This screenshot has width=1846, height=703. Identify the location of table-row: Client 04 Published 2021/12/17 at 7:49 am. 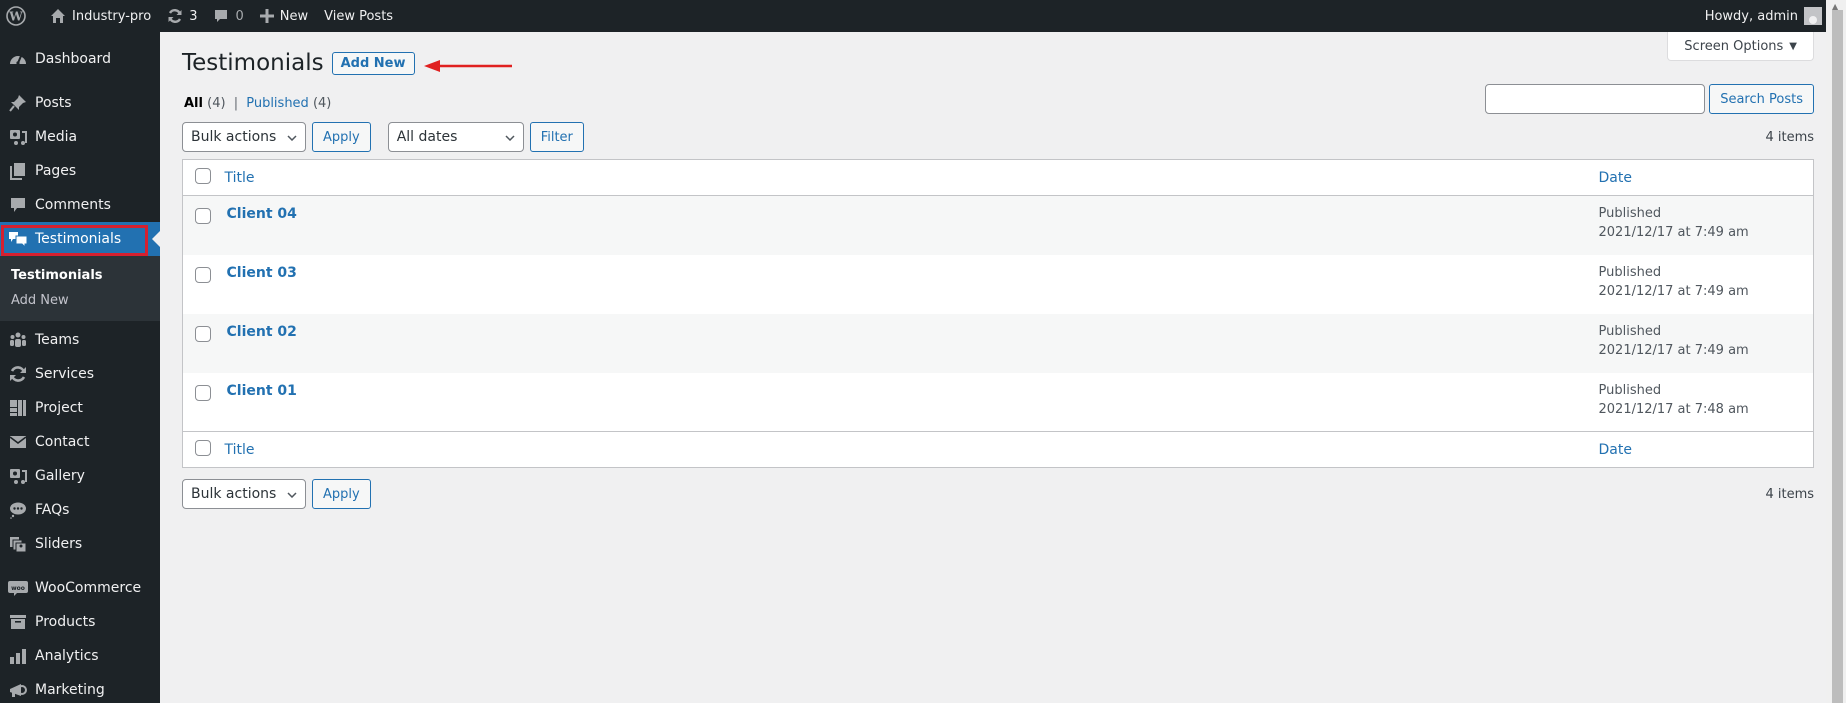
(998, 225).